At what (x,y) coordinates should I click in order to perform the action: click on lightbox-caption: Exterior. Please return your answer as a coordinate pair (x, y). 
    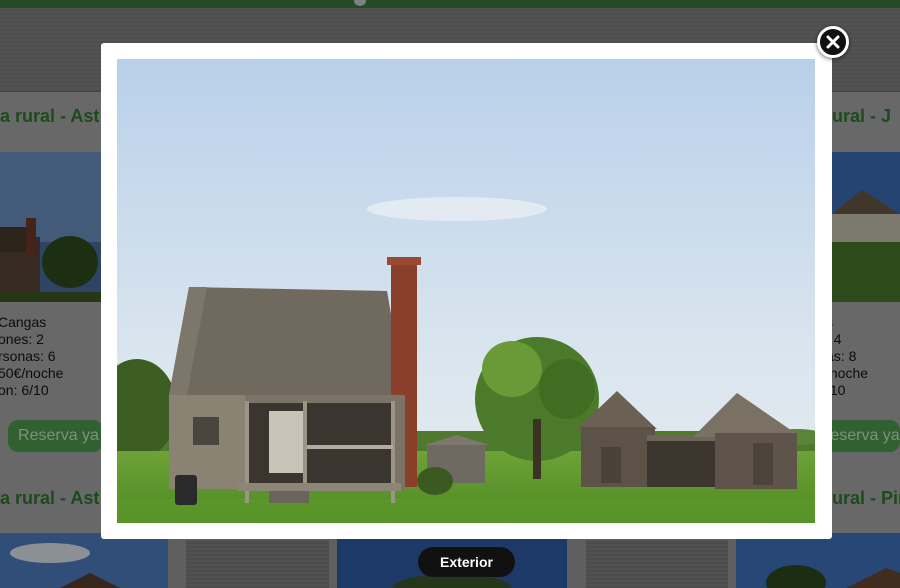
    Looking at the image, I should click on (466, 562).